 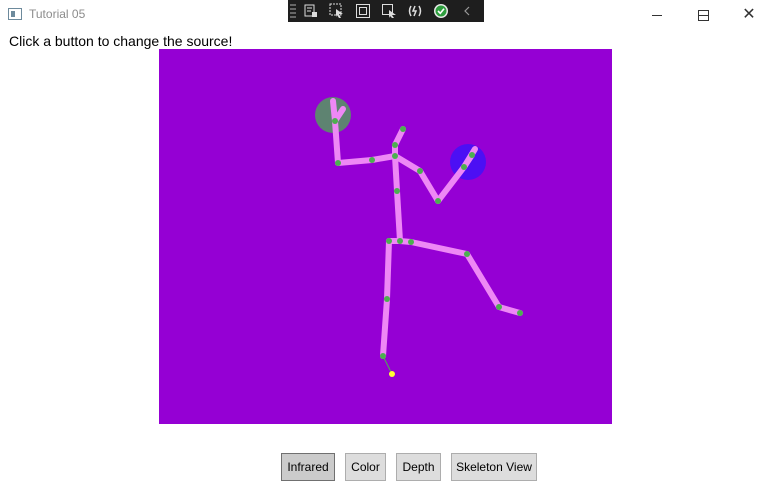 I want to click on close-button: ✕, so click(x=748, y=15).